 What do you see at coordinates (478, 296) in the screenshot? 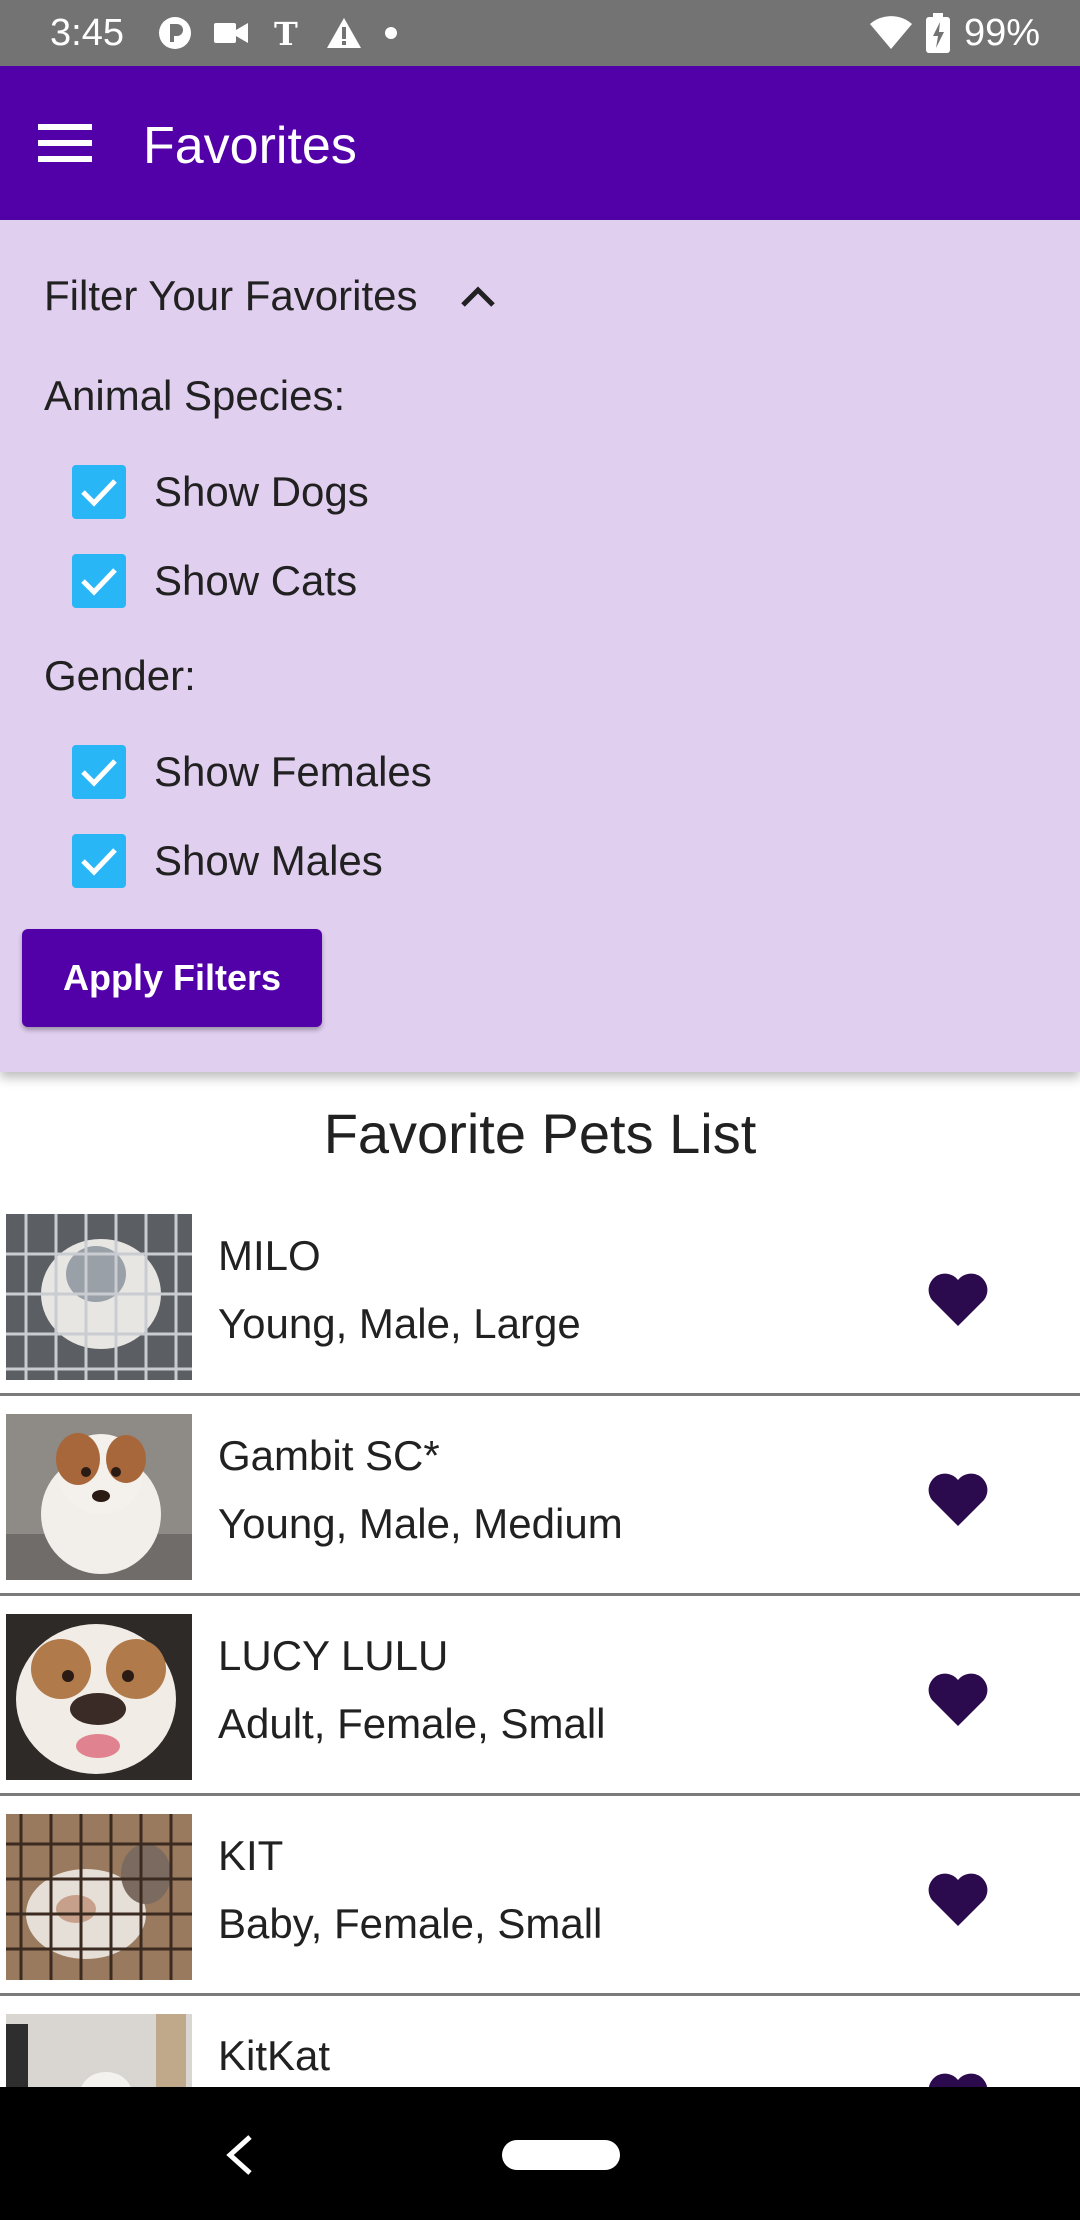
I see `chevron-up-icon` at bounding box center [478, 296].